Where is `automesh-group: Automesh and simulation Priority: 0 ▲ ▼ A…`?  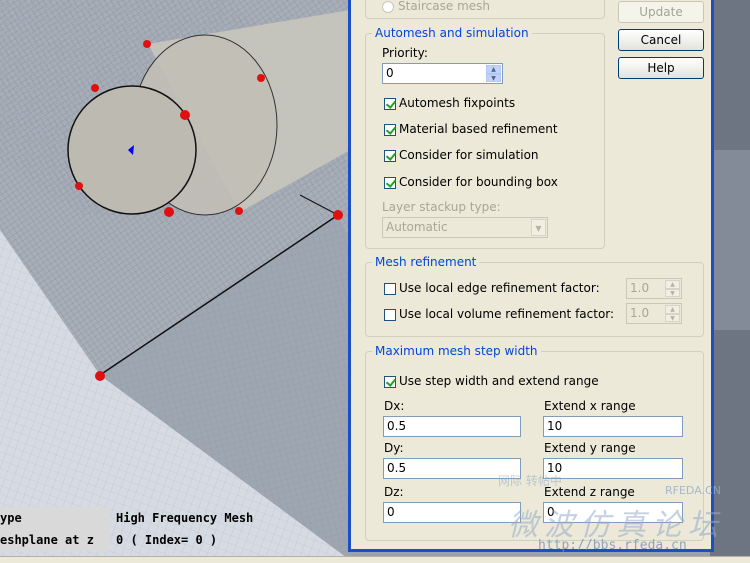 automesh-group: Automesh and simulation Priority: 0 ▲ ▼ A… is located at coordinates (485, 137).